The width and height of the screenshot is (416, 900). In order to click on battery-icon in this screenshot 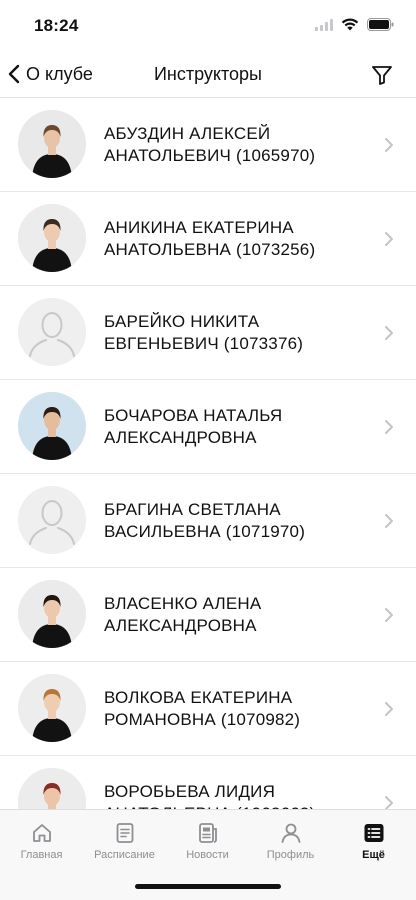, I will do `click(380, 24)`.